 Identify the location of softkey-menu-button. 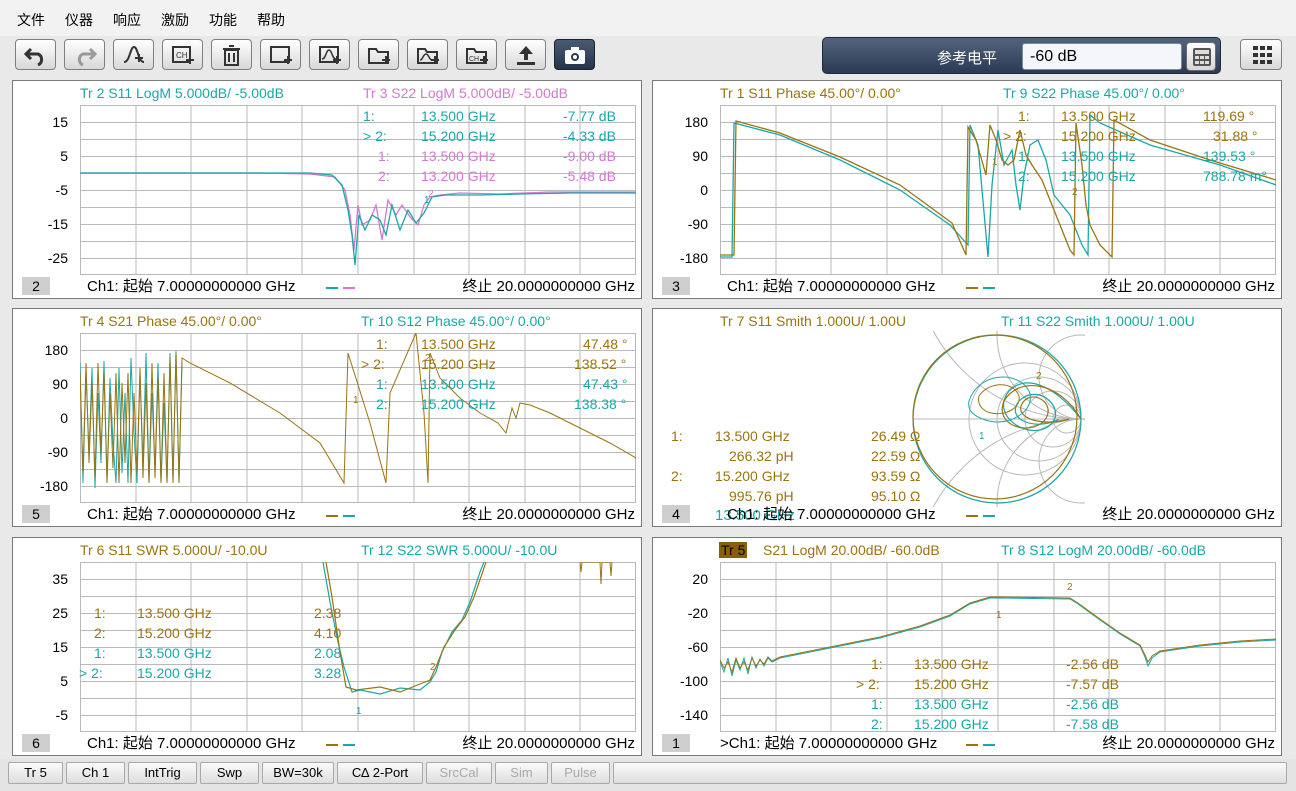
(1261, 54).